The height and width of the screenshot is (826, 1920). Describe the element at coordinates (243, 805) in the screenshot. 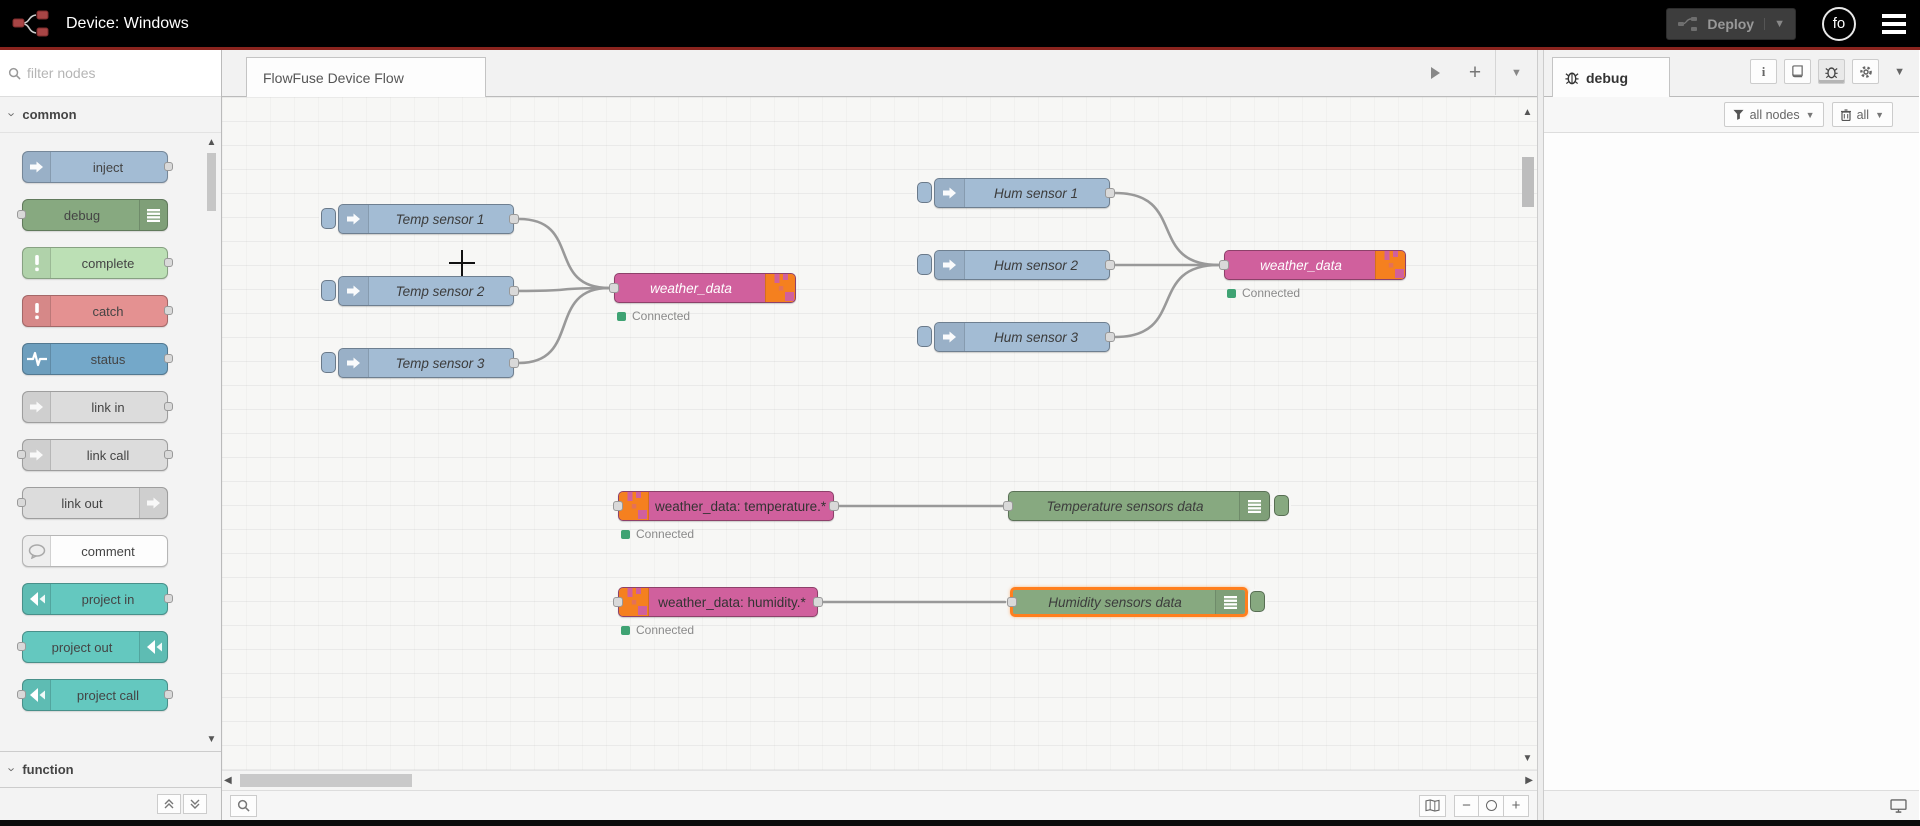

I see `search-flows-button` at that location.